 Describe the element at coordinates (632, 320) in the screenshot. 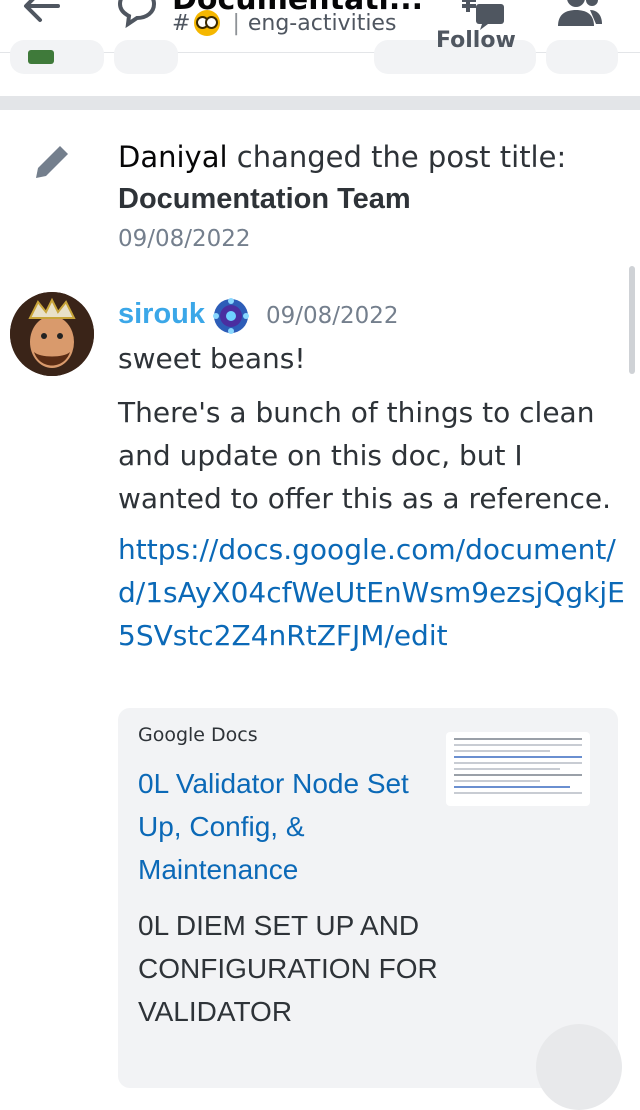

I see `scrollbar` at that location.